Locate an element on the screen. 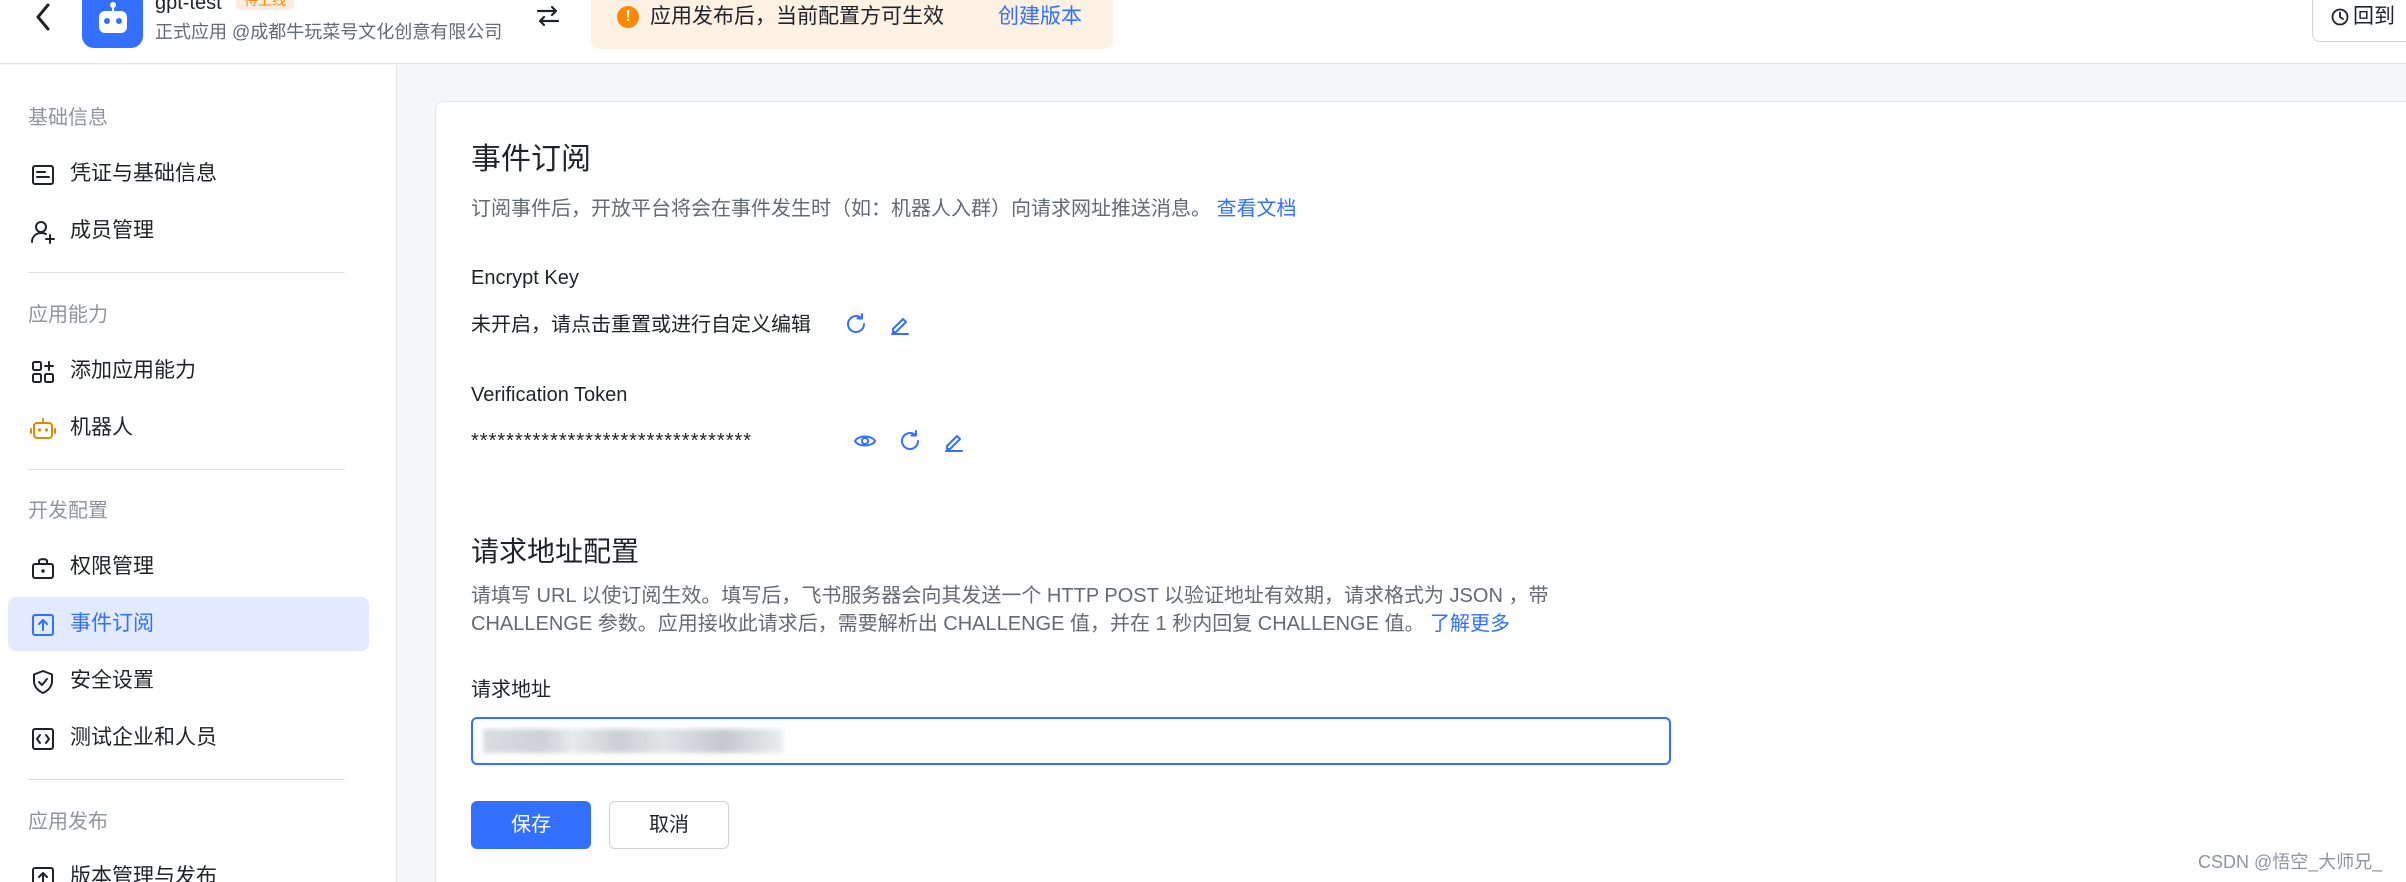  save-button: 保存 is located at coordinates (531, 825).